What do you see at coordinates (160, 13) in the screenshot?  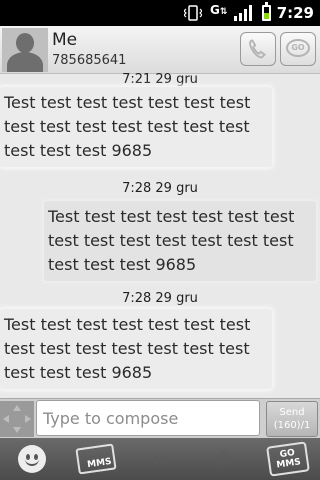 I see `status-bar: G⇅ 7:29` at bounding box center [160, 13].